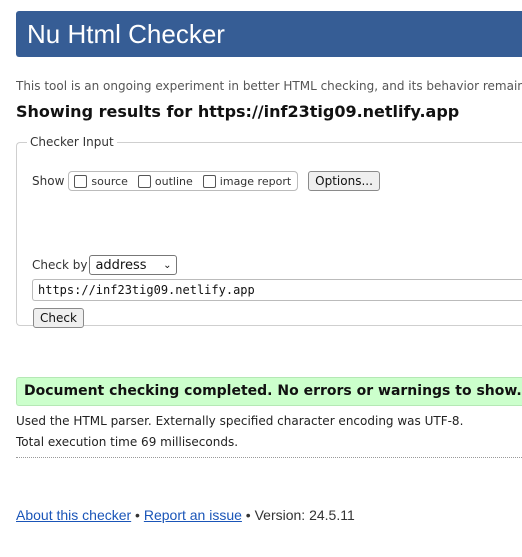  What do you see at coordinates (167, 265) in the screenshot?
I see `chevron-down-icon: ⌄` at bounding box center [167, 265].